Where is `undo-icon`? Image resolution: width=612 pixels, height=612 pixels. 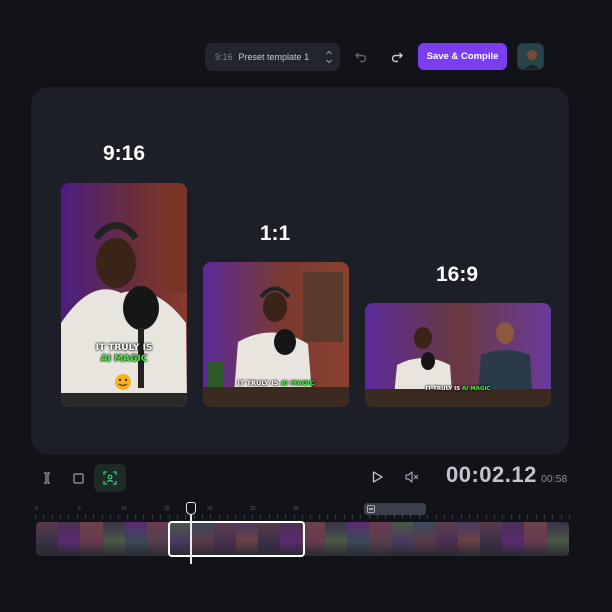 undo-icon is located at coordinates (361, 57).